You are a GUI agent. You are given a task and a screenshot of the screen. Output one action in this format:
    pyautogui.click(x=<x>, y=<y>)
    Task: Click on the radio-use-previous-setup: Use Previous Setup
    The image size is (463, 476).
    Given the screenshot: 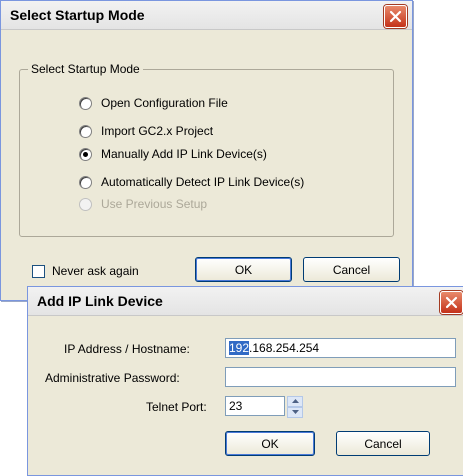 What is the action you would take?
    pyautogui.click(x=143, y=204)
    